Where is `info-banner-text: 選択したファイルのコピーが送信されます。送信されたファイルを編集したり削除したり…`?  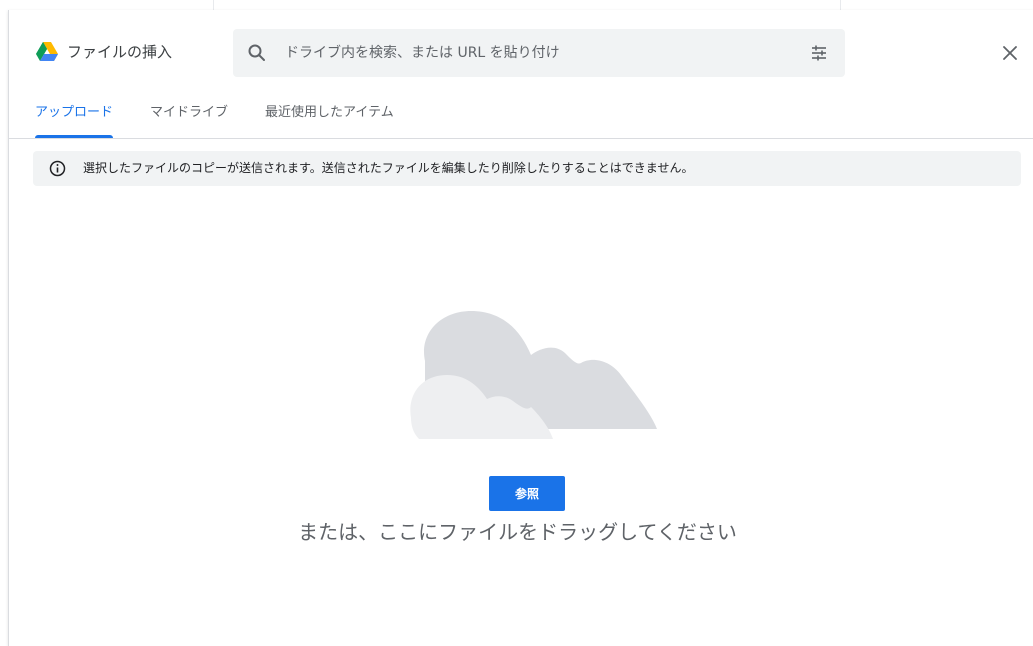
info-banner-text: 選択したファイルのコピーが送信されます。送信されたファイルを編集したり削除したり… is located at coordinates (388, 168).